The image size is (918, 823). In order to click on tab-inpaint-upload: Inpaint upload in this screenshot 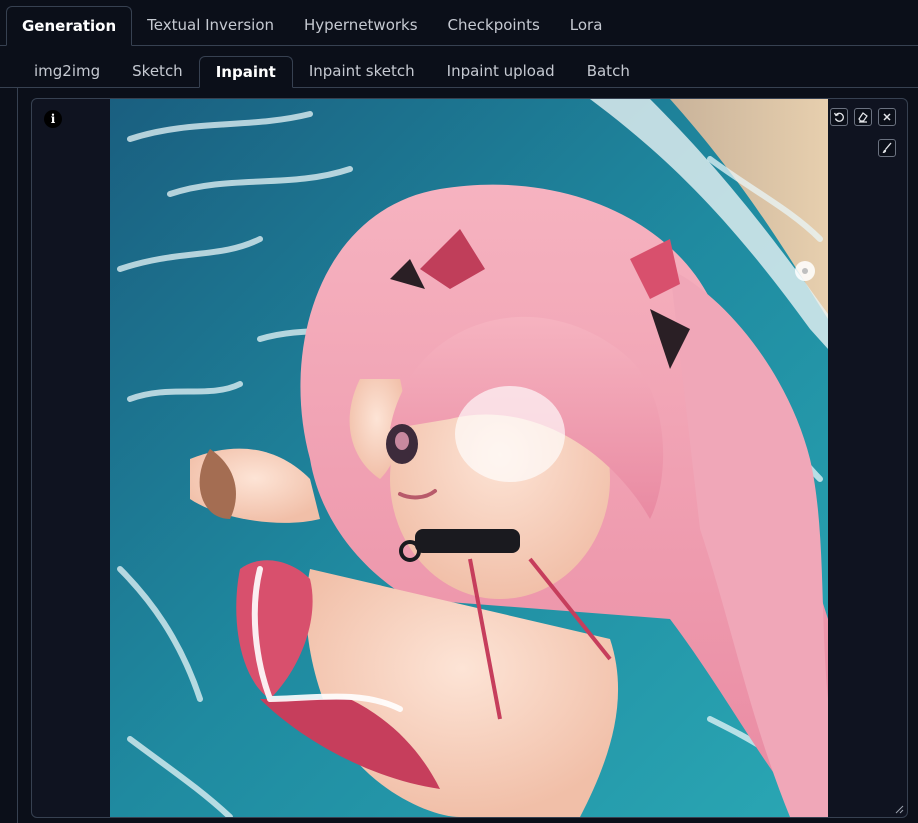, I will do `click(501, 71)`.